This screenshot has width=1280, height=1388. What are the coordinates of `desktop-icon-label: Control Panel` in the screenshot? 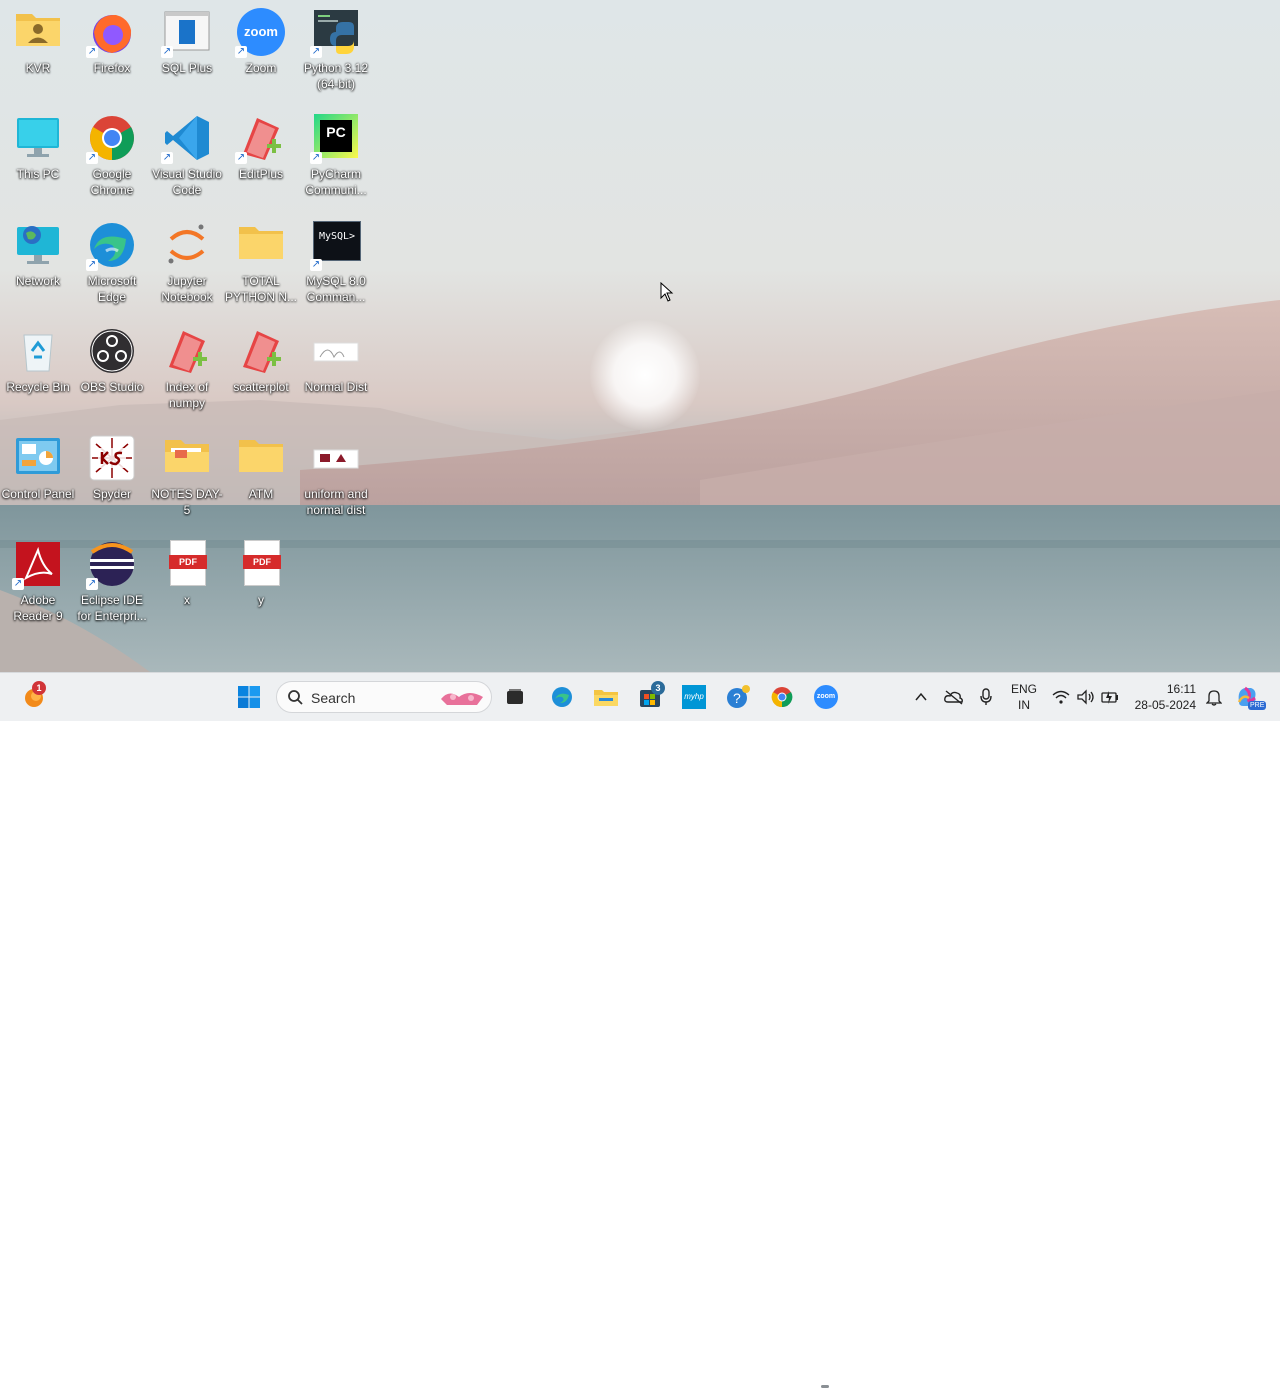 It's located at (38, 494).